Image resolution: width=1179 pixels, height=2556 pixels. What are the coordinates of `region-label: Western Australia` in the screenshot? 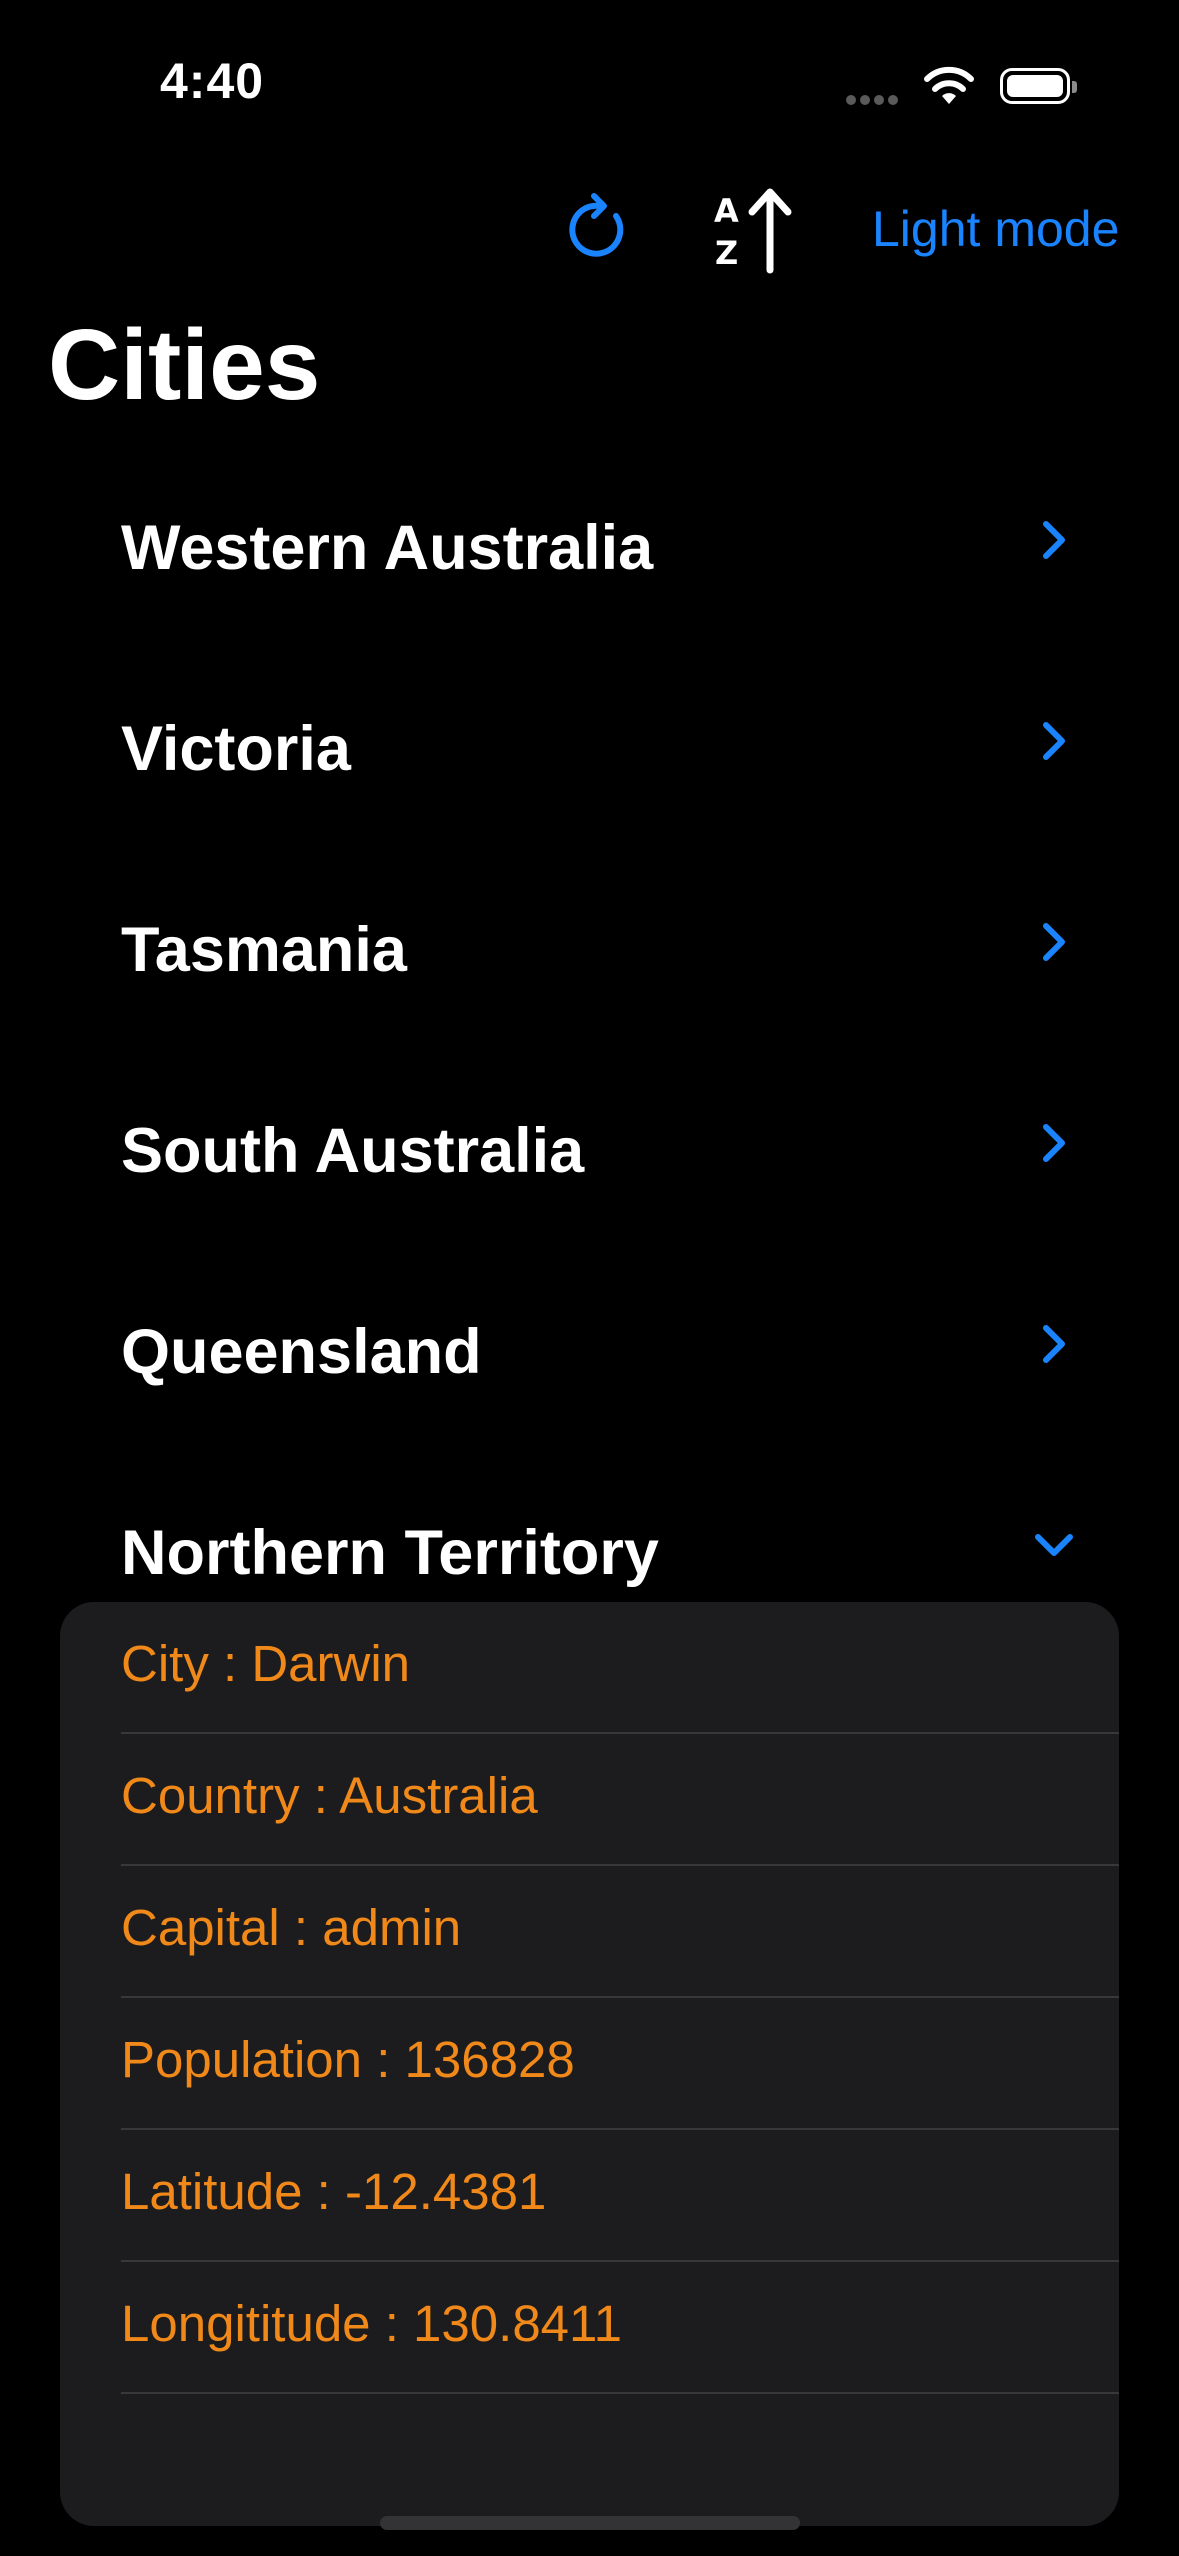 It's located at (387, 548).